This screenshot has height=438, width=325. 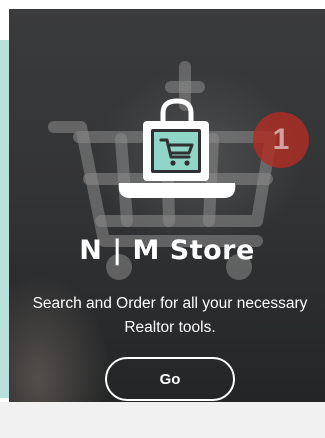 What do you see at coordinates (162, 420) in the screenshot?
I see `bottom-strip` at bounding box center [162, 420].